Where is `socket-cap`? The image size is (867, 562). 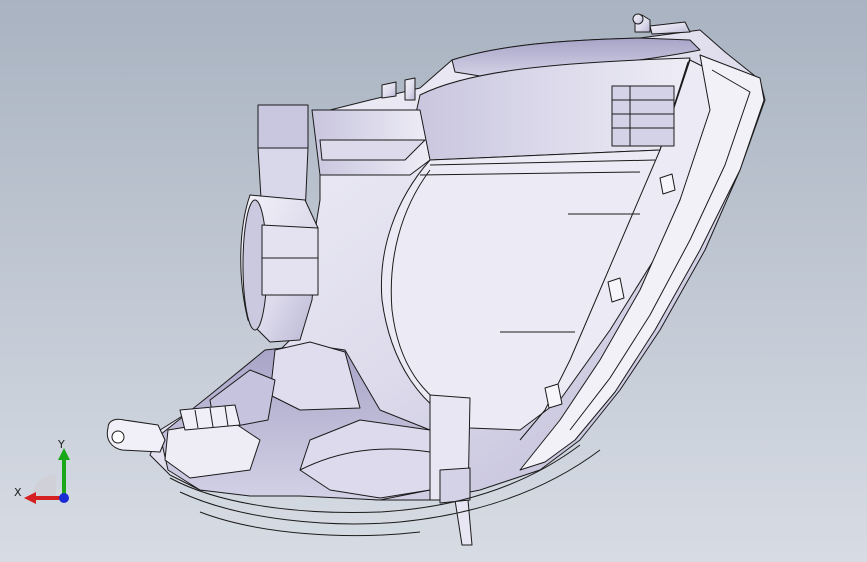
socket-cap is located at coordinates (283, 126).